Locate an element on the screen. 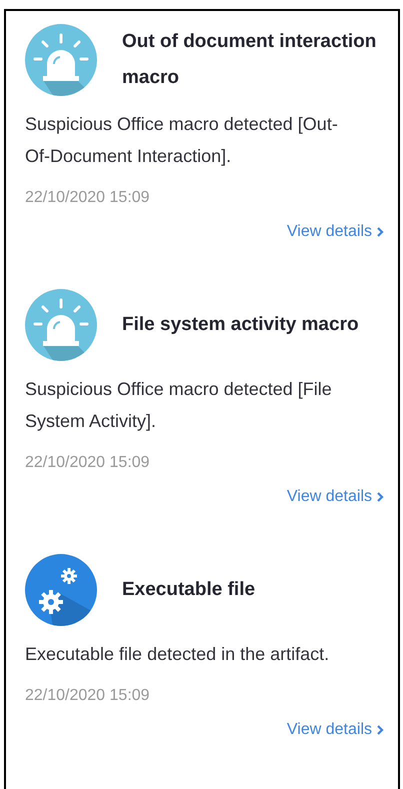  alert-description: Suspicious Office macro detected [File System Activity]. is located at coordinates (179, 405).